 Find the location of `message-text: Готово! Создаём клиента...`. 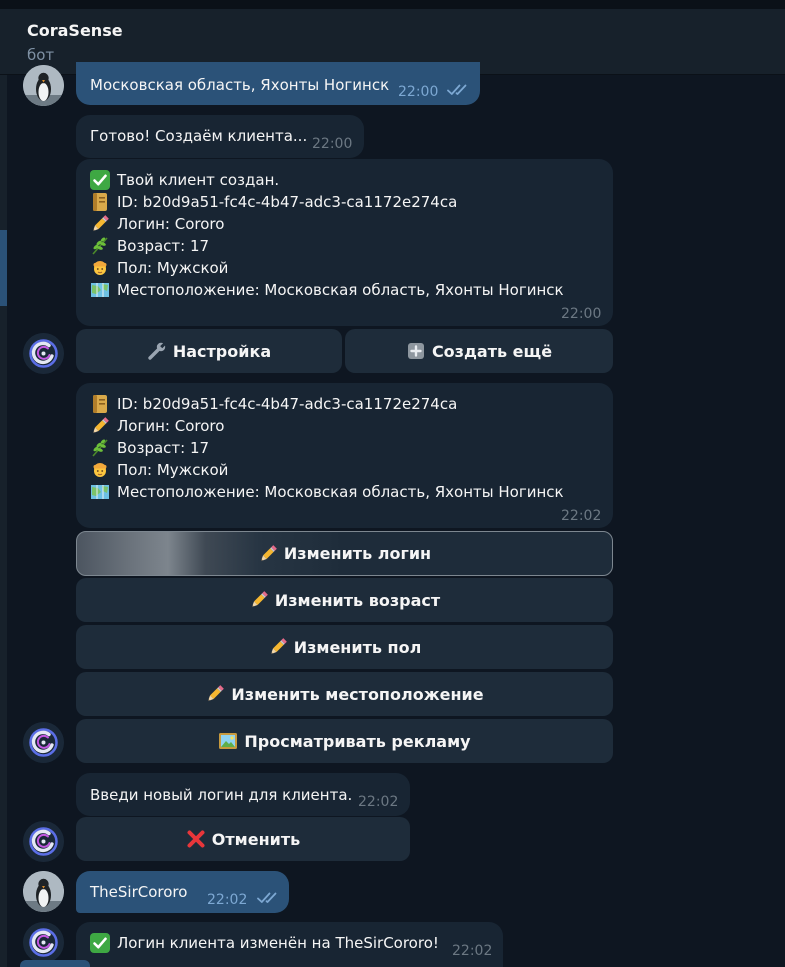

message-text: Готово! Создаём клиента... is located at coordinates (199, 136).